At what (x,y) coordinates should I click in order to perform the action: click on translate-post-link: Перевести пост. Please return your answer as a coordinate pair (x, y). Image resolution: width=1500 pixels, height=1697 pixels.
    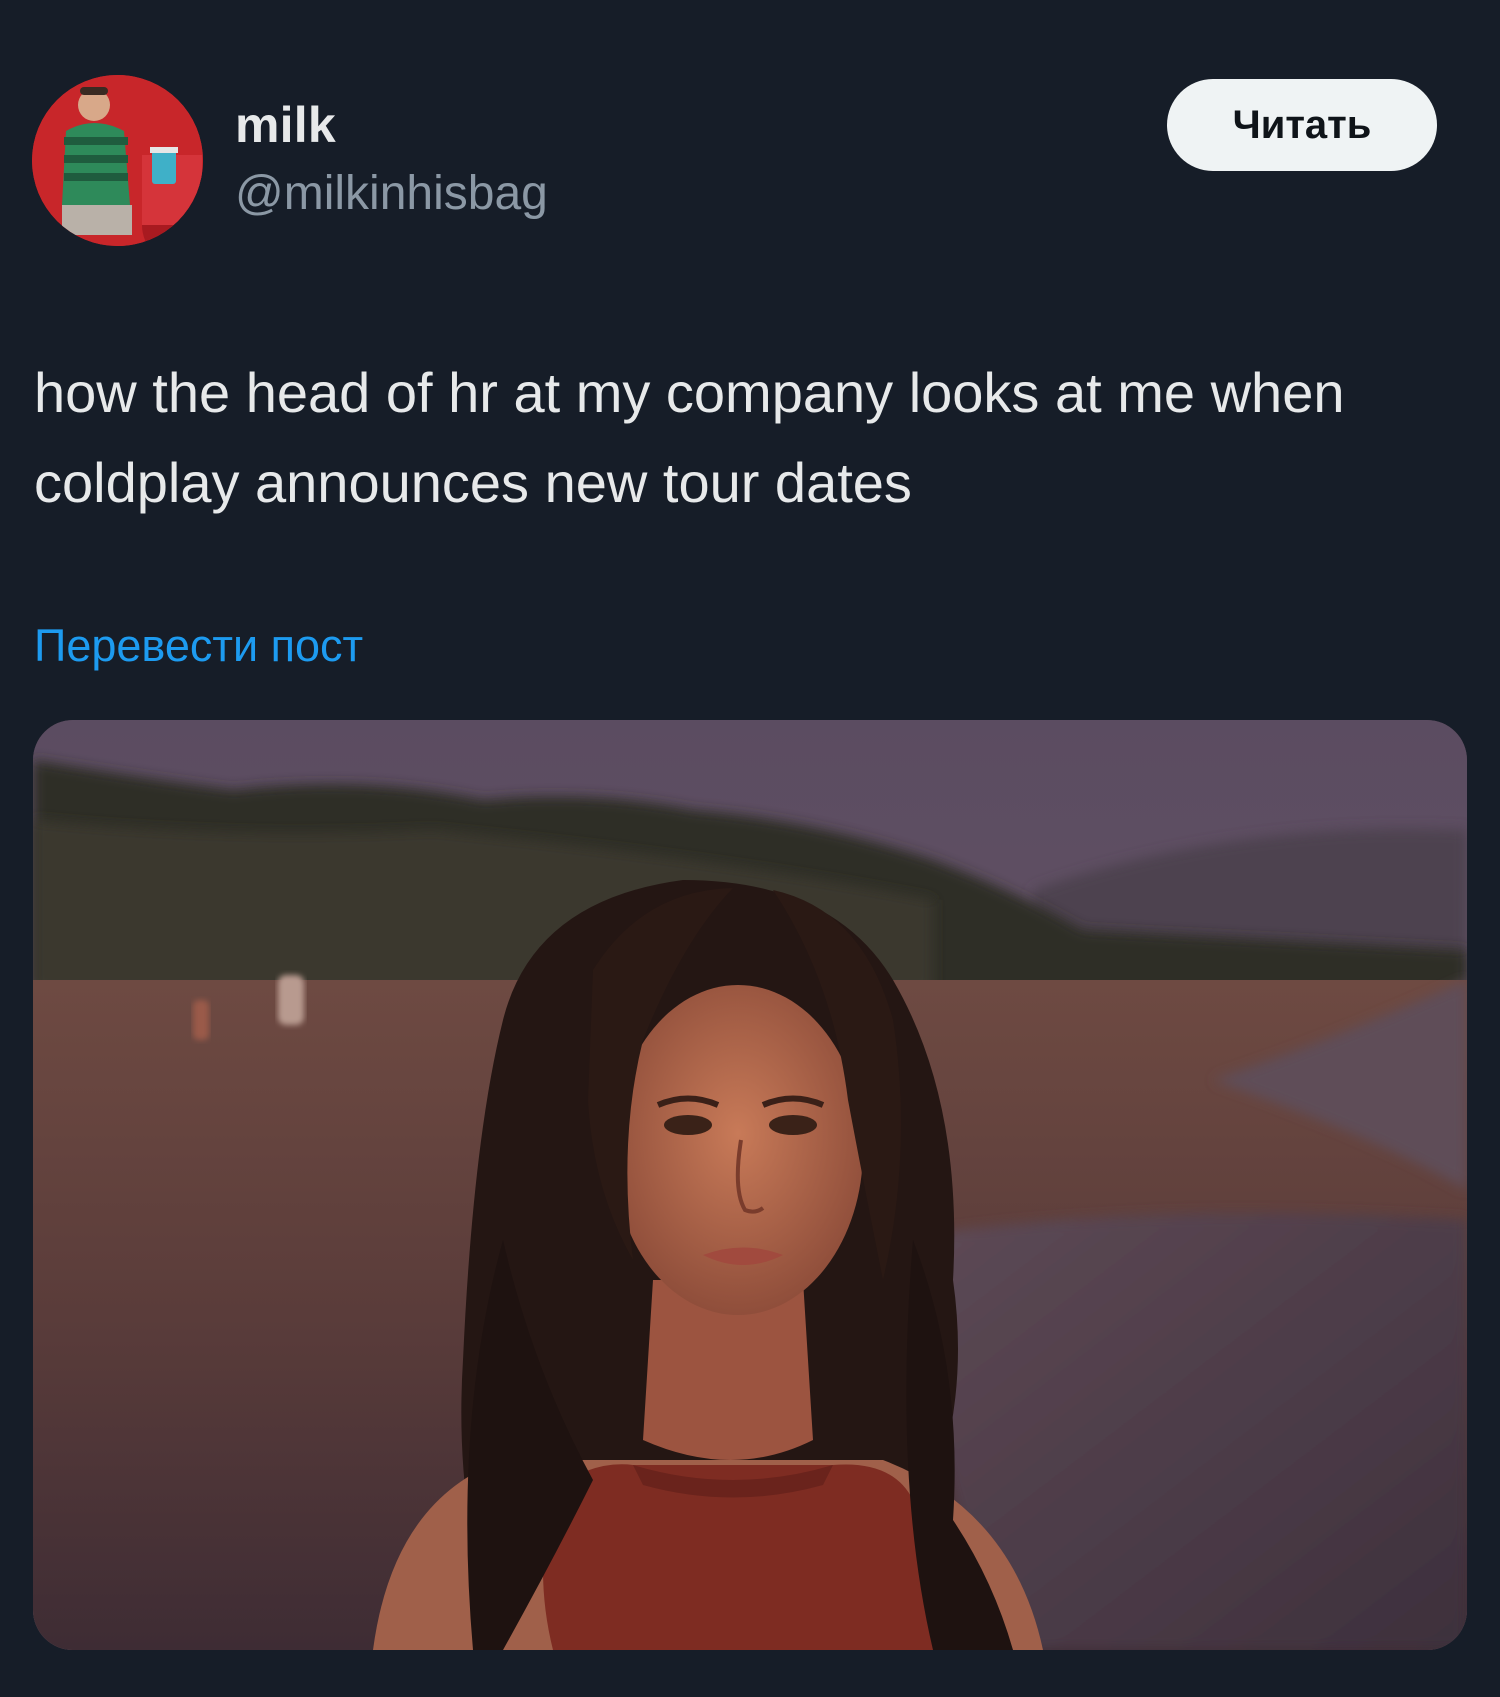
    Looking at the image, I should click on (198, 646).